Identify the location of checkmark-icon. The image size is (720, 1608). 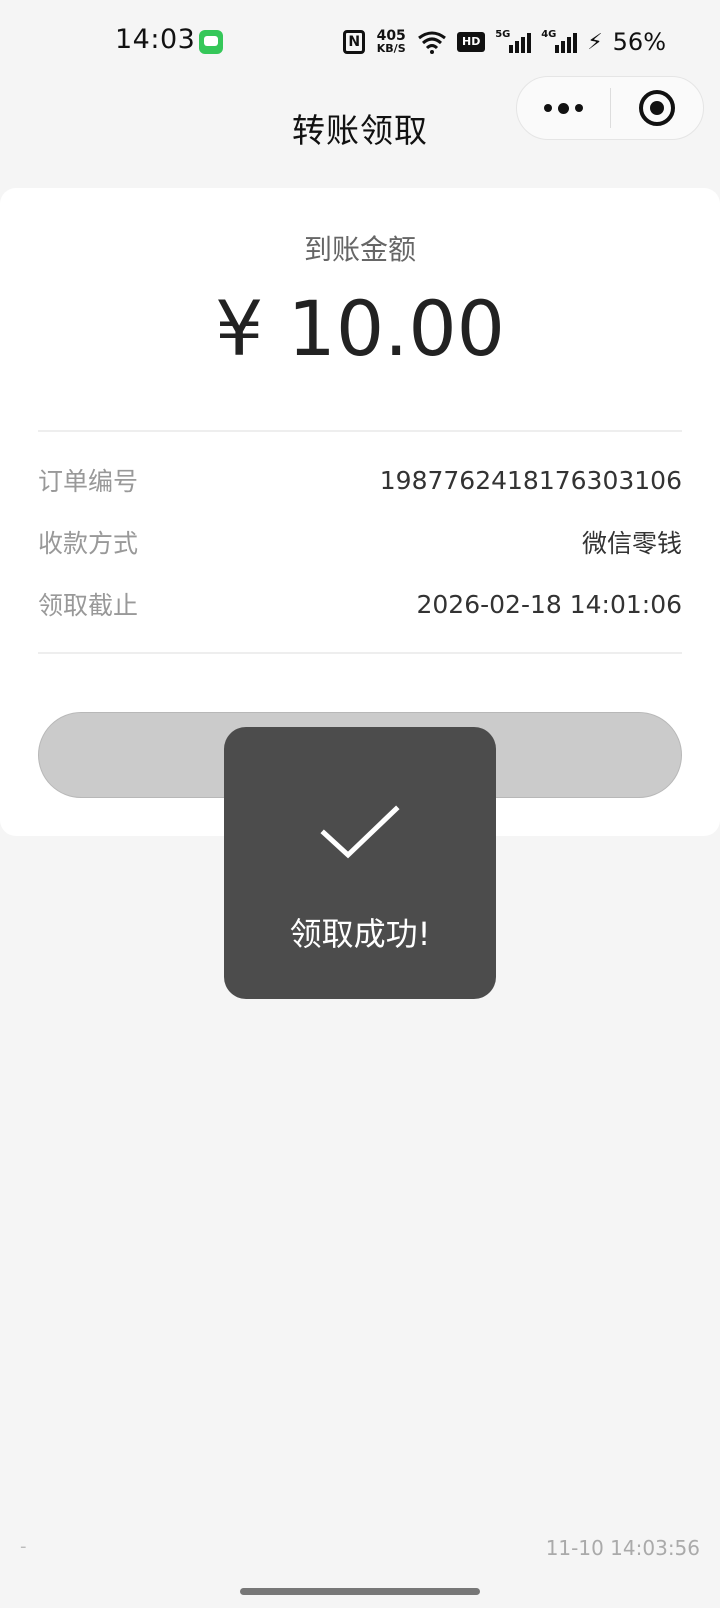
(360, 832).